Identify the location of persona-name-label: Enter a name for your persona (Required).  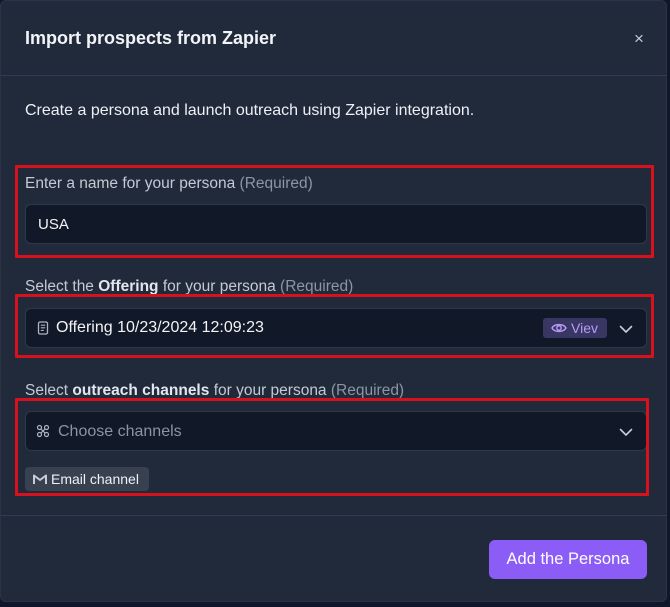
(169, 183).